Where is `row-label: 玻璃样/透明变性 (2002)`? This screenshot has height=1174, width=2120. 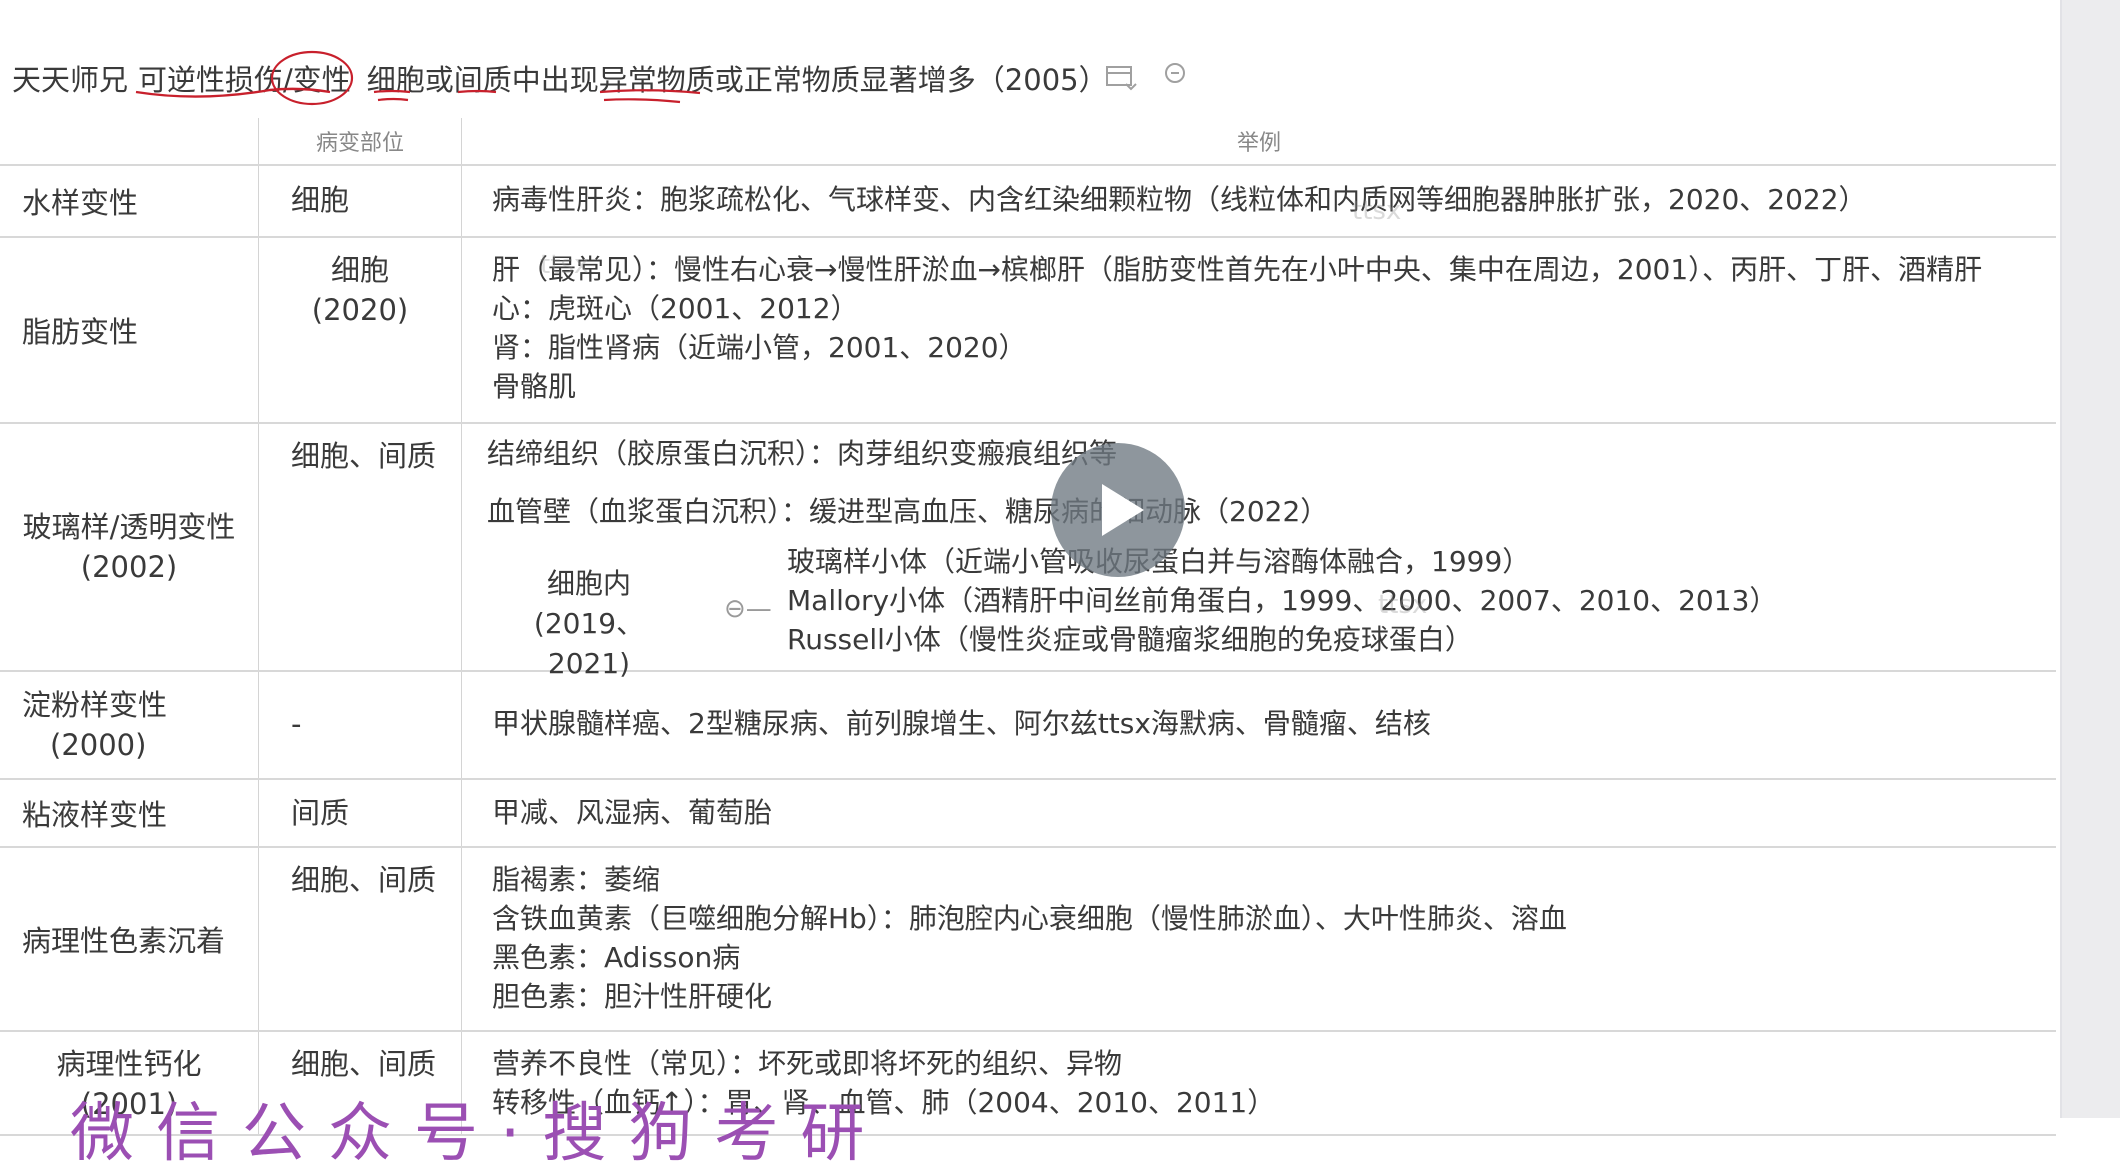
row-label: 玻璃样/透明变性 (2002) is located at coordinates (129, 547).